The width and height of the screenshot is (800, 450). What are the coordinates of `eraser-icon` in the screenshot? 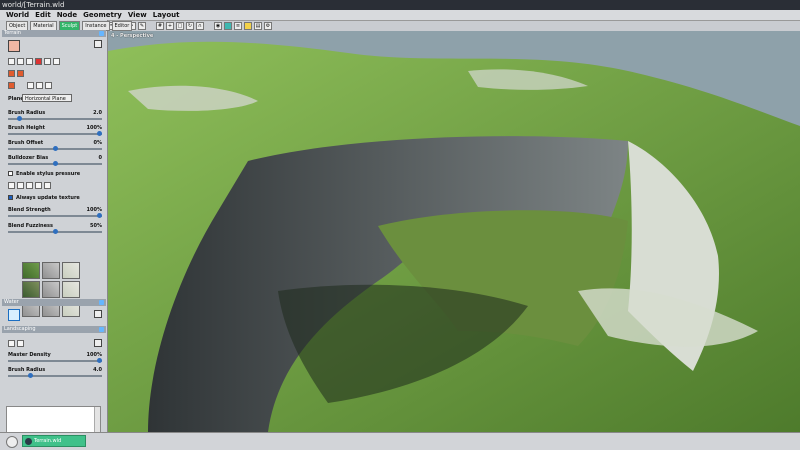 It's located at (47, 61).